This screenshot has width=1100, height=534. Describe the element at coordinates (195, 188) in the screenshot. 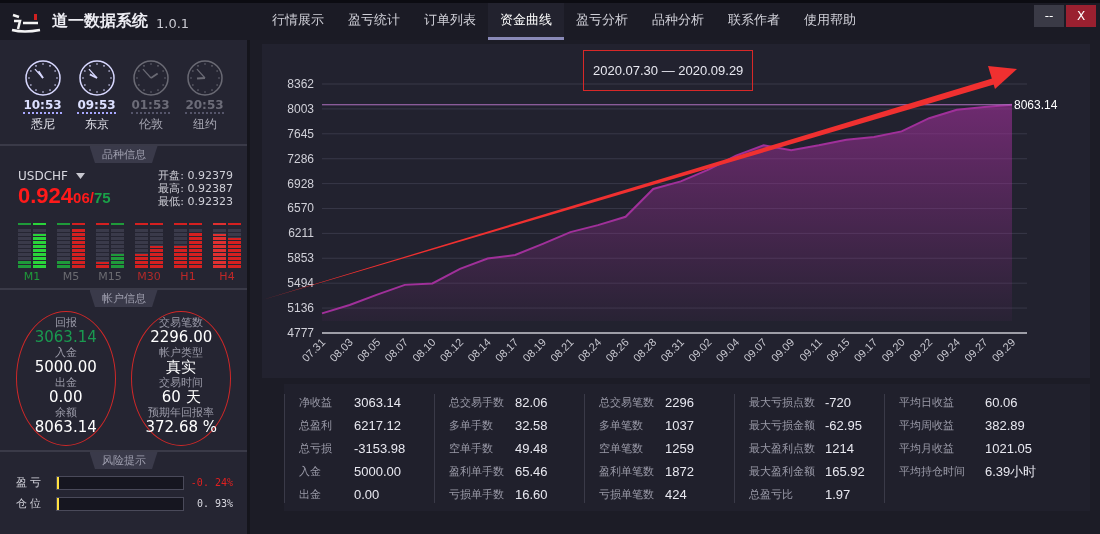

I see `quote-text: 最高: 0.92387` at that location.